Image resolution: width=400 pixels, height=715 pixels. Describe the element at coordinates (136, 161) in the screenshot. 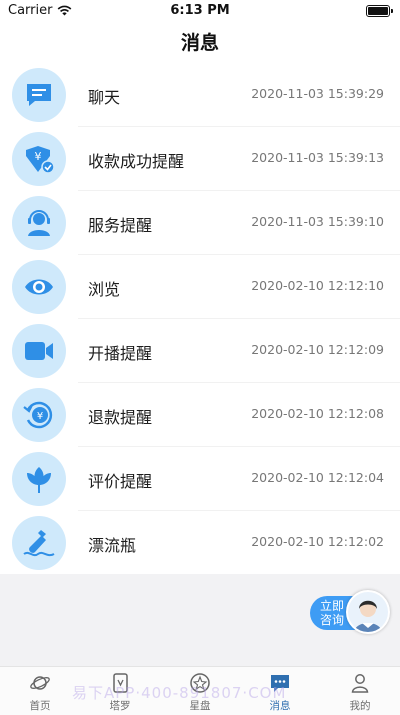

I see `message-title: 收款成功提醒` at that location.